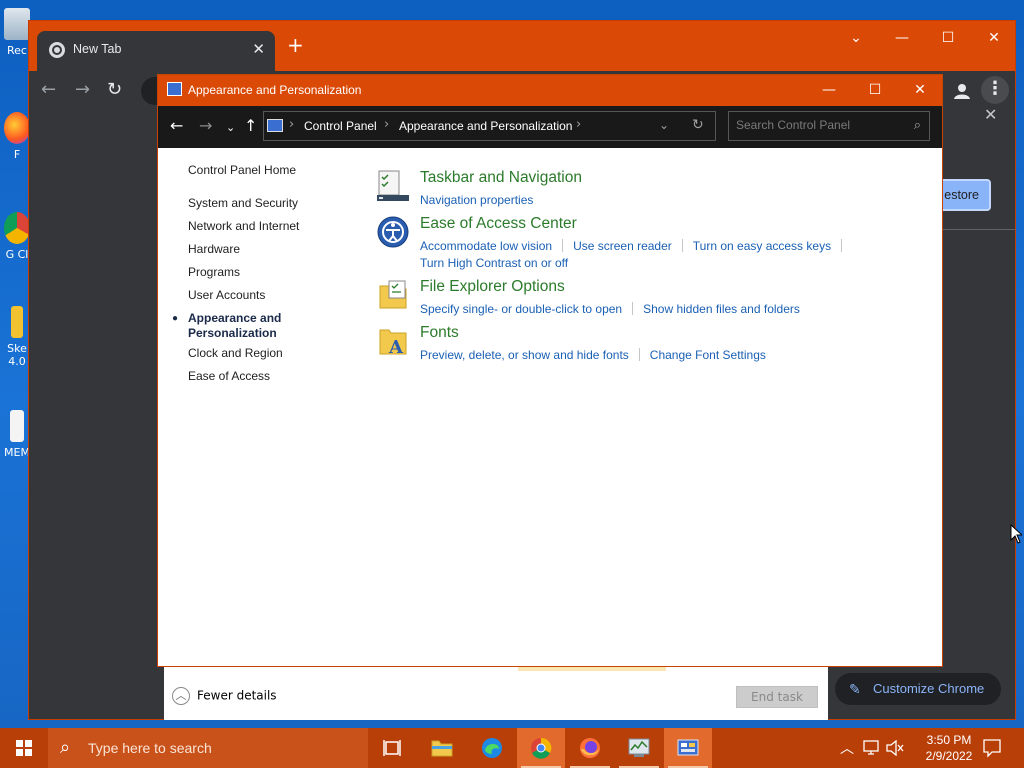  Describe the element at coordinates (990, 114) in the screenshot. I see `infobar-close-icon: ✕` at that location.